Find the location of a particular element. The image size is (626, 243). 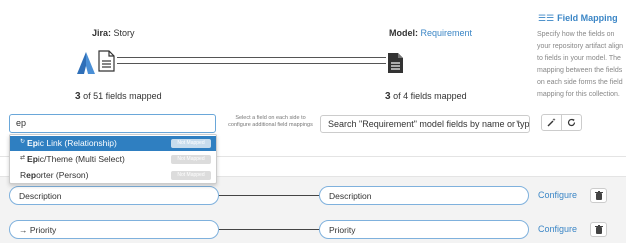

mapping-connector is located at coordinates (251, 60).